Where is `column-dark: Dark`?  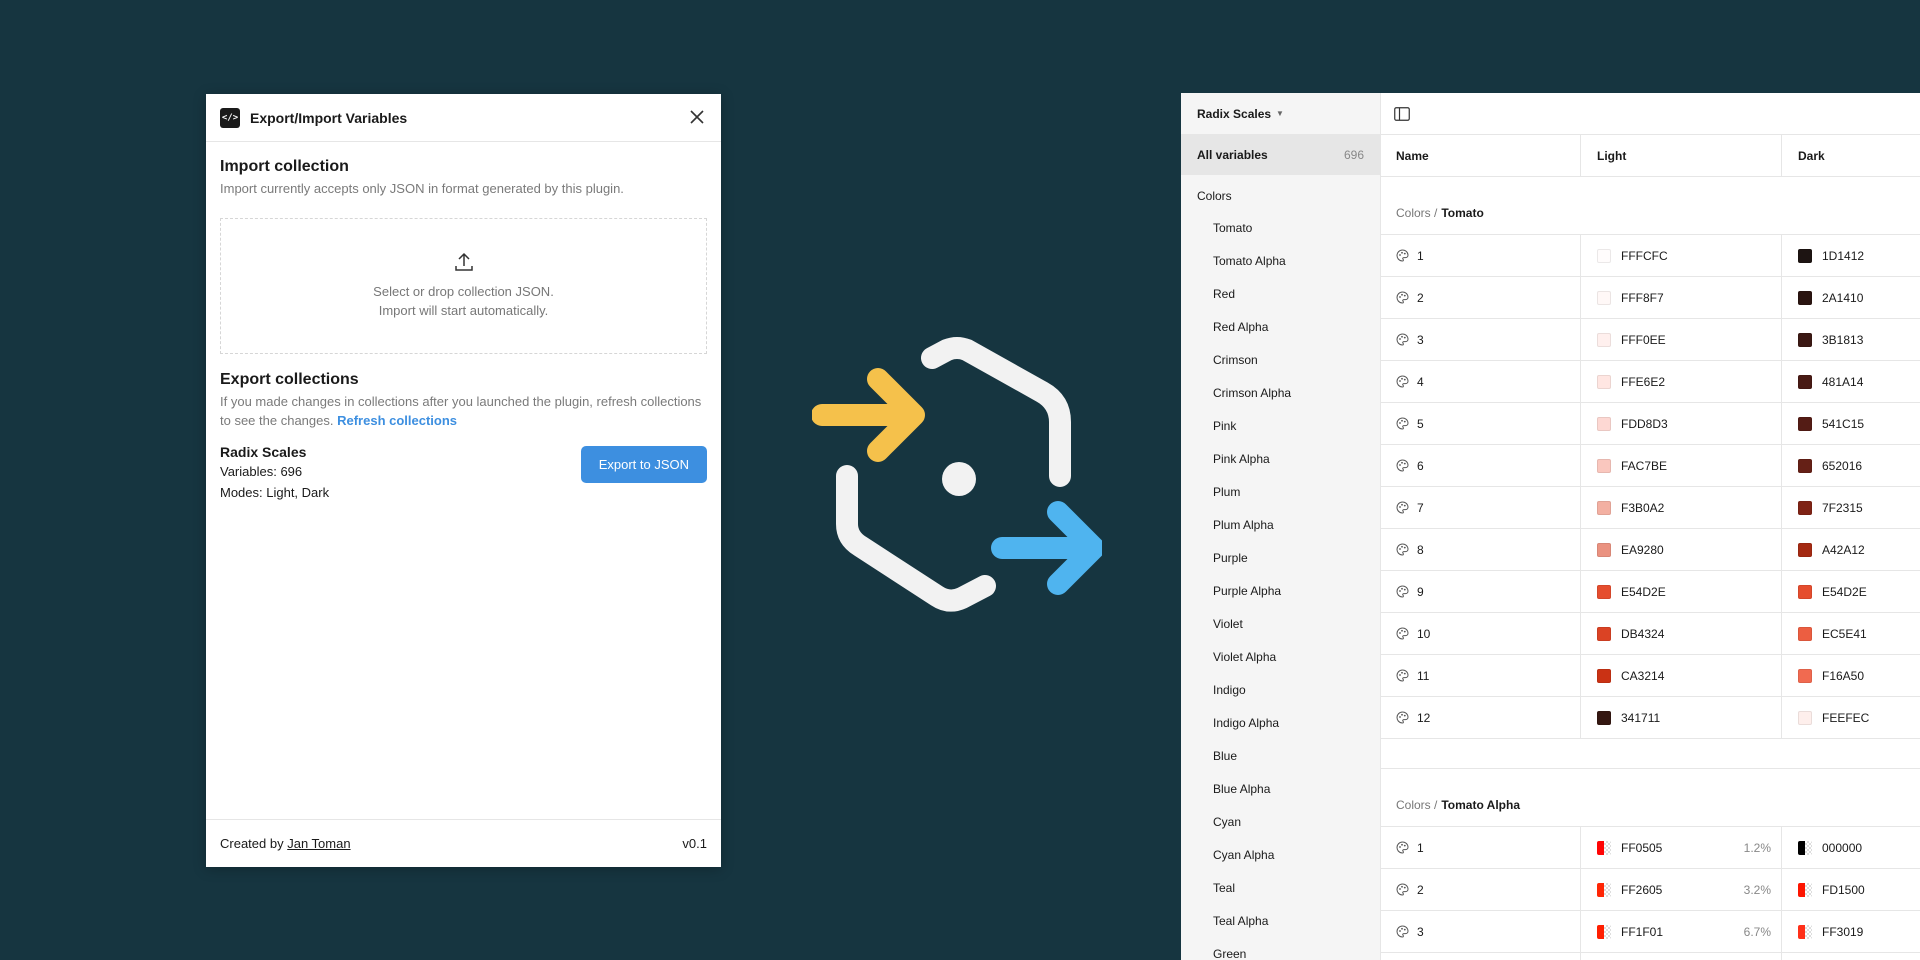
column-dark: Dark is located at coordinates (1811, 155).